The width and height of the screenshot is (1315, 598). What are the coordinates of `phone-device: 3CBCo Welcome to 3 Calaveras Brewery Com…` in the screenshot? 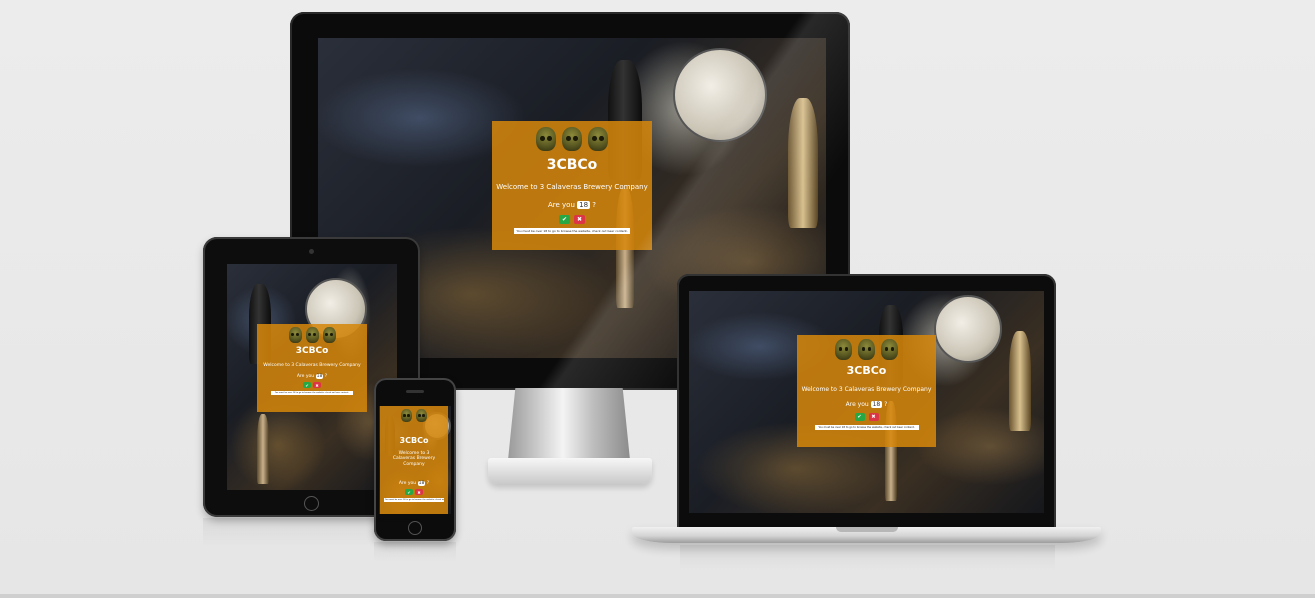 It's located at (415, 459).